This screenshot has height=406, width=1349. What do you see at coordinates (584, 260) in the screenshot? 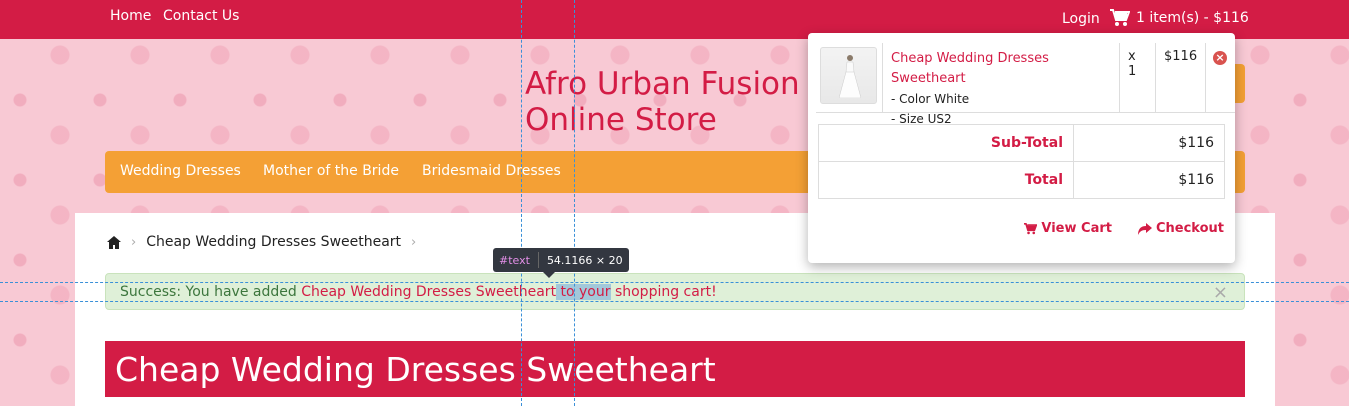
I see `inspector-node-size: 54.1166 × 20` at bounding box center [584, 260].